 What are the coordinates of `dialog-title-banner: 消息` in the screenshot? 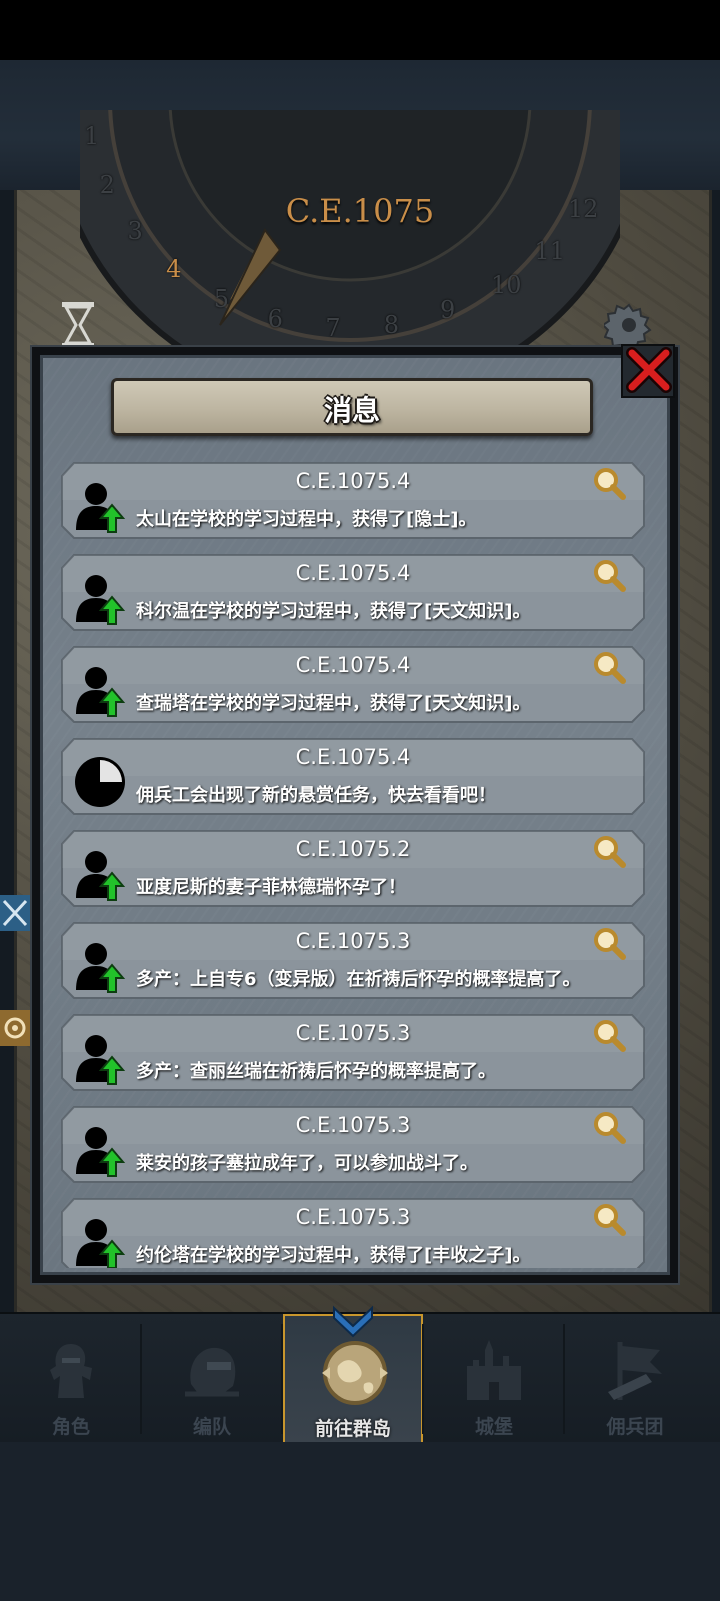 It's located at (352, 407).